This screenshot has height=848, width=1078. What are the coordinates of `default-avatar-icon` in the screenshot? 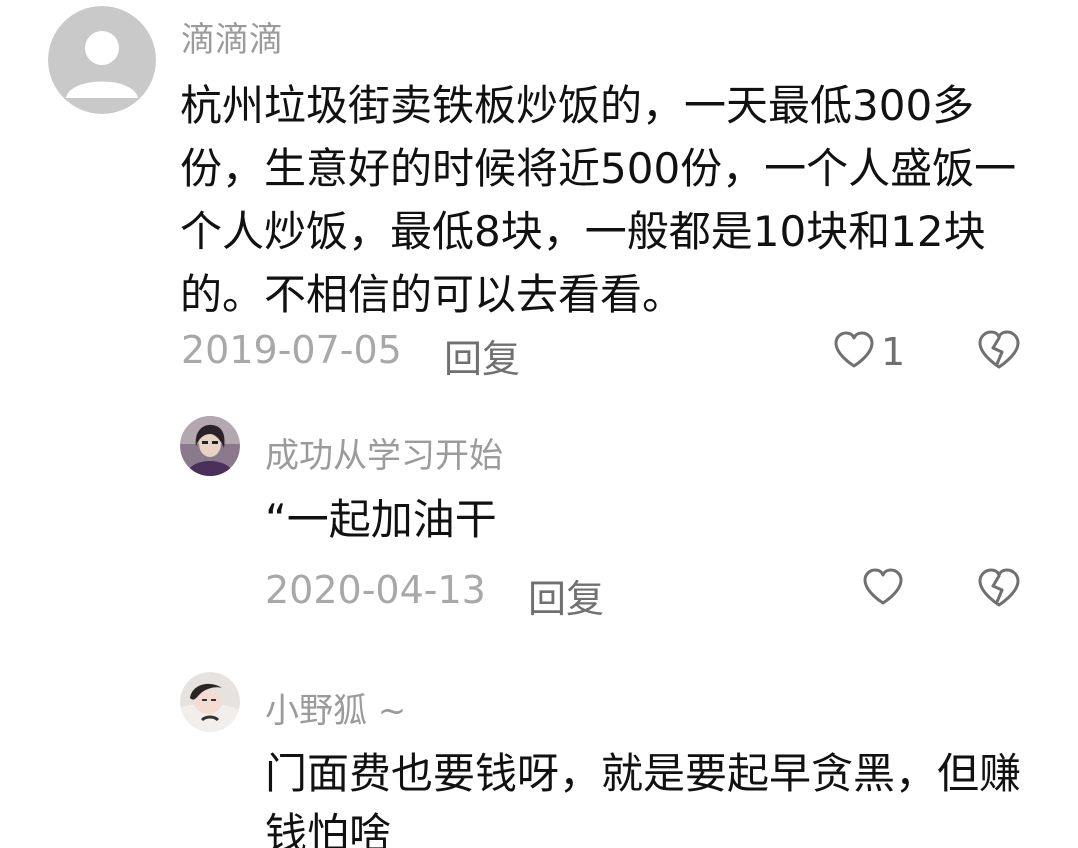 It's located at (102, 60).